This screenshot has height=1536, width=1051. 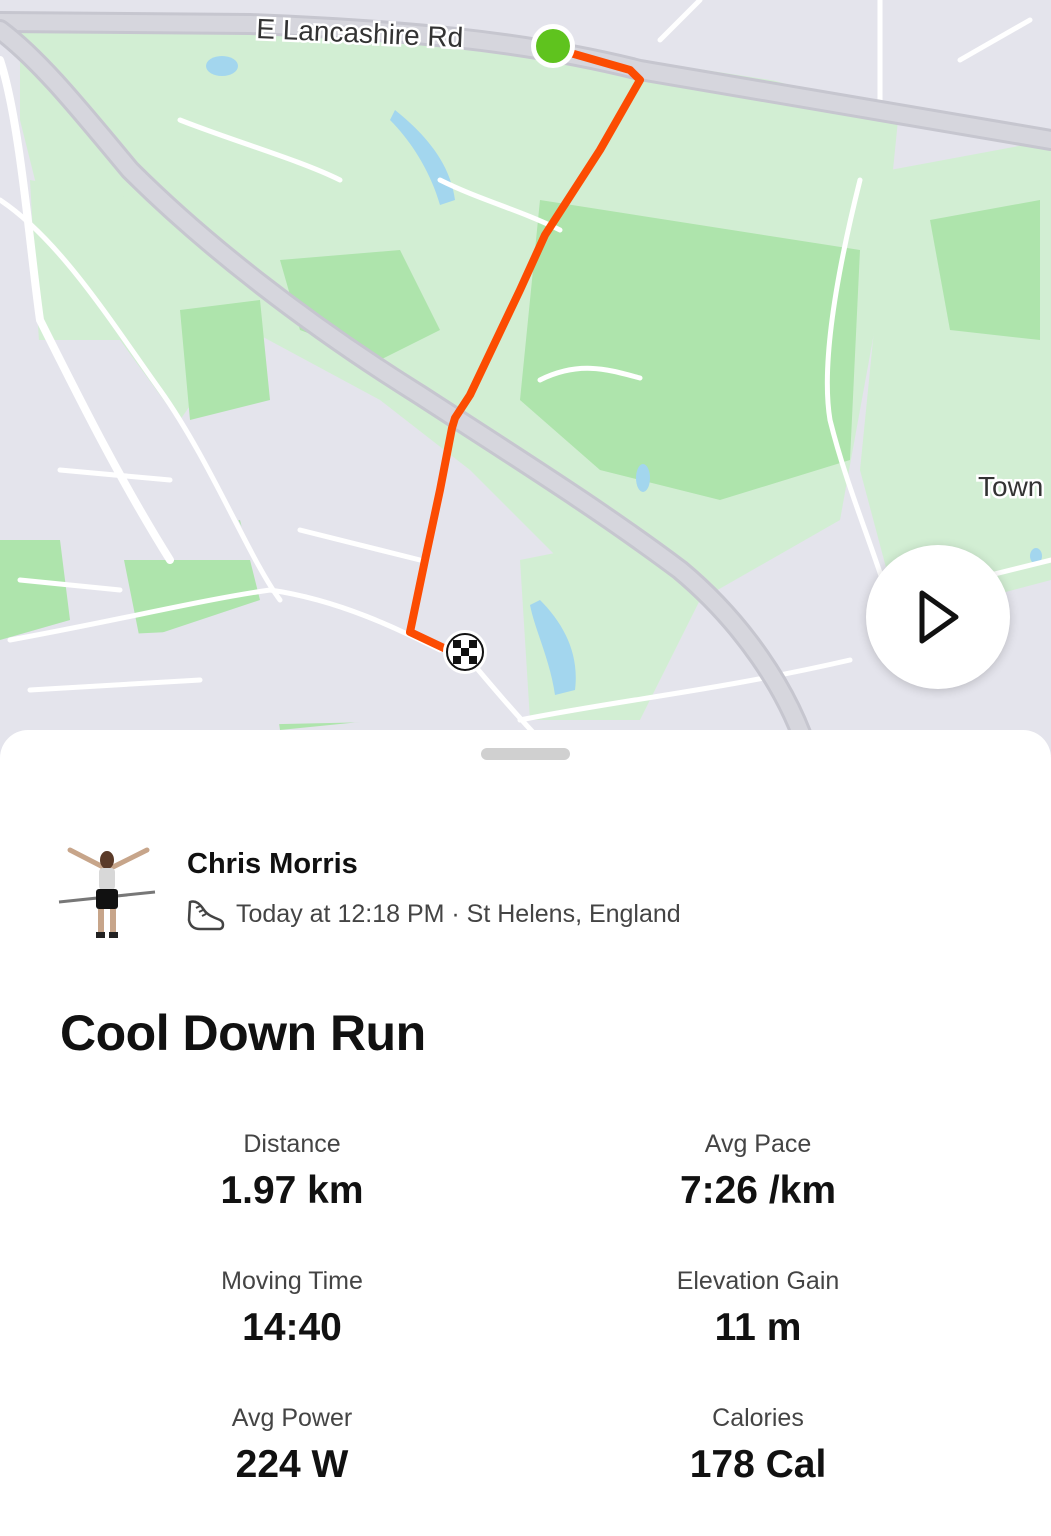 What do you see at coordinates (272, 864) in the screenshot?
I see `athlete-name: Chris Morris` at bounding box center [272, 864].